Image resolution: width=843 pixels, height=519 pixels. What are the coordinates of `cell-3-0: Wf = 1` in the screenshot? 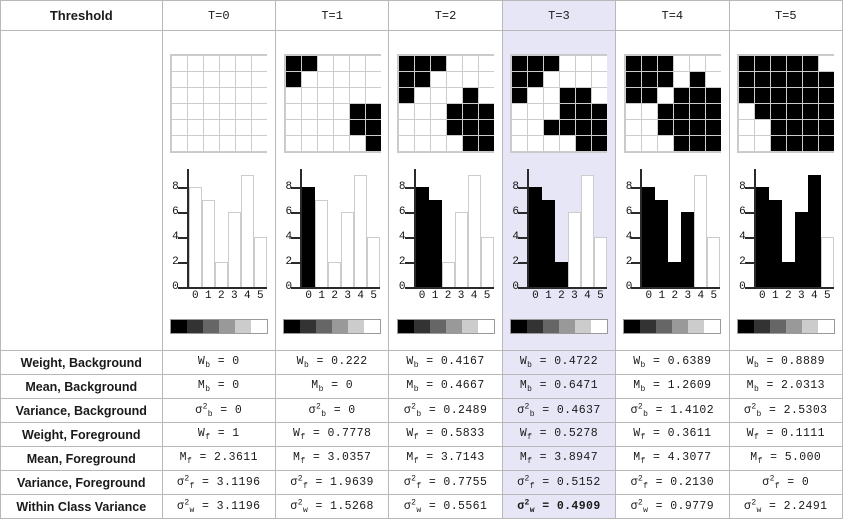 It's located at (218, 435).